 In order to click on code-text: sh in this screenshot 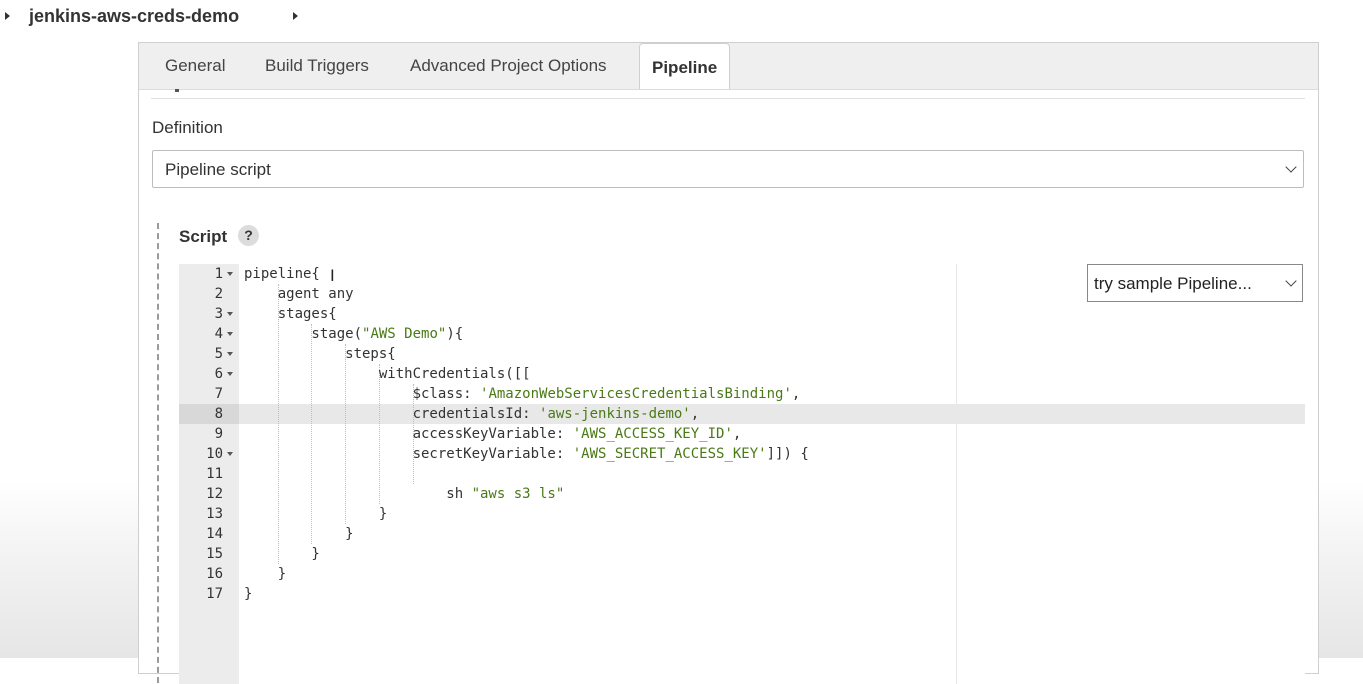, I will do `click(358, 494)`.